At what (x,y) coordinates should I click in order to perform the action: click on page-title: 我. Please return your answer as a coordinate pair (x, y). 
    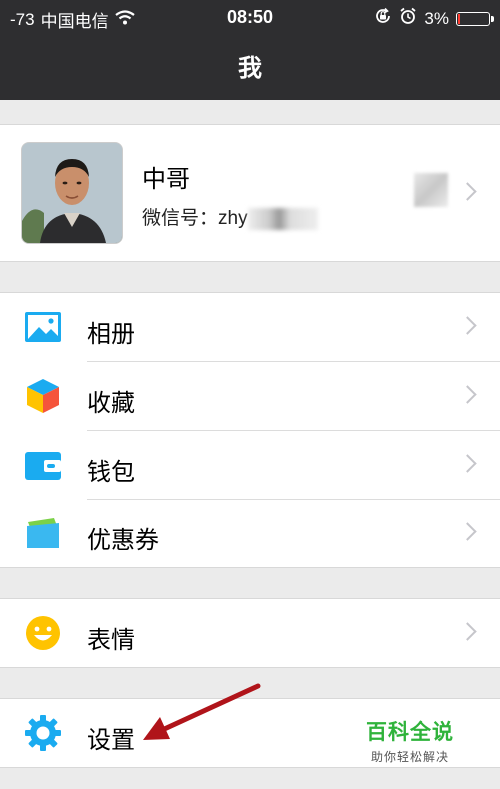
    Looking at the image, I should click on (250, 68).